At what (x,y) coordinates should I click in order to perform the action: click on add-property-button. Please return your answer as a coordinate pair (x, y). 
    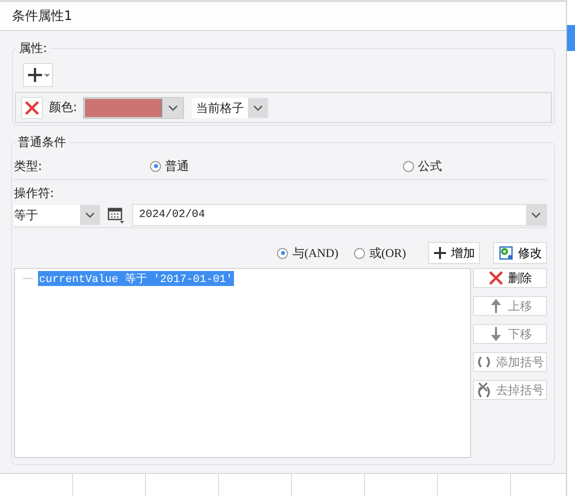
    Looking at the image, I should click on (38, 75).